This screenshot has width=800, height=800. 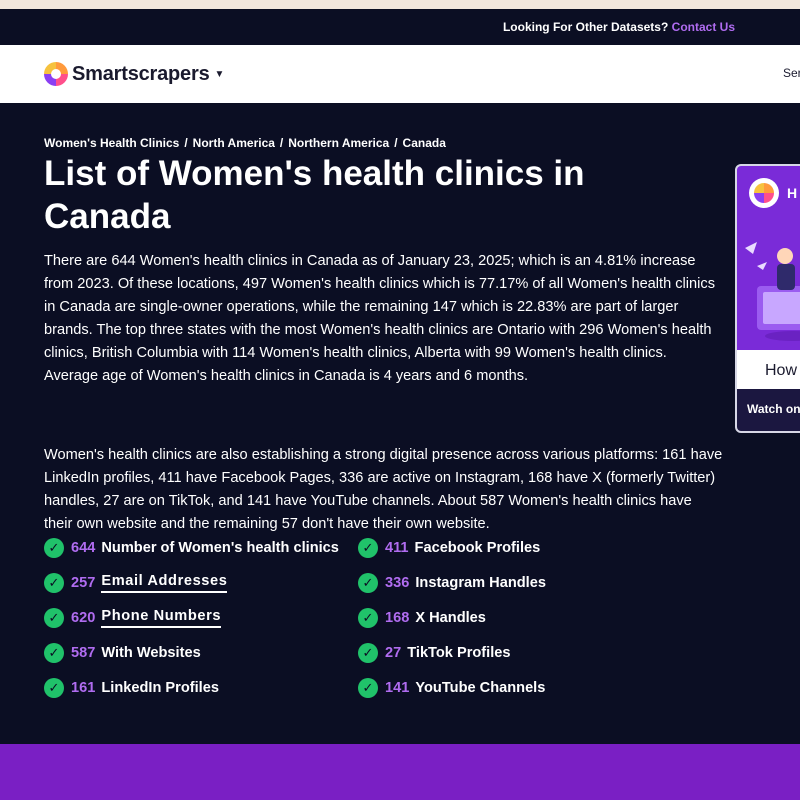 What do you see at coordinates (792, 193) in the screenshot?
I see `video-card-title: H` at bounding box center [792, 193].